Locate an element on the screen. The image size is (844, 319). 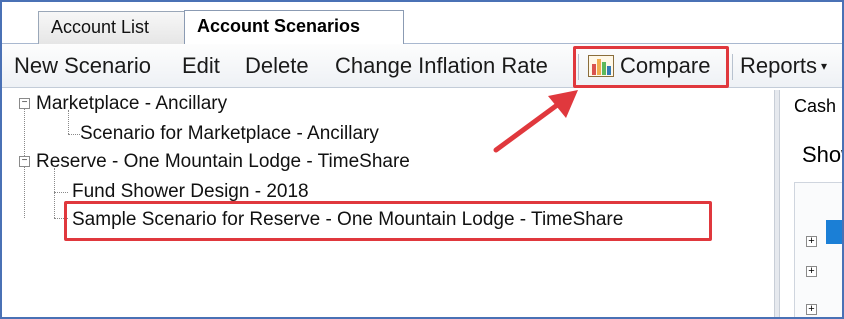
tab-account-scenarios: Account Scenarios is located at coordinates (294, 27).